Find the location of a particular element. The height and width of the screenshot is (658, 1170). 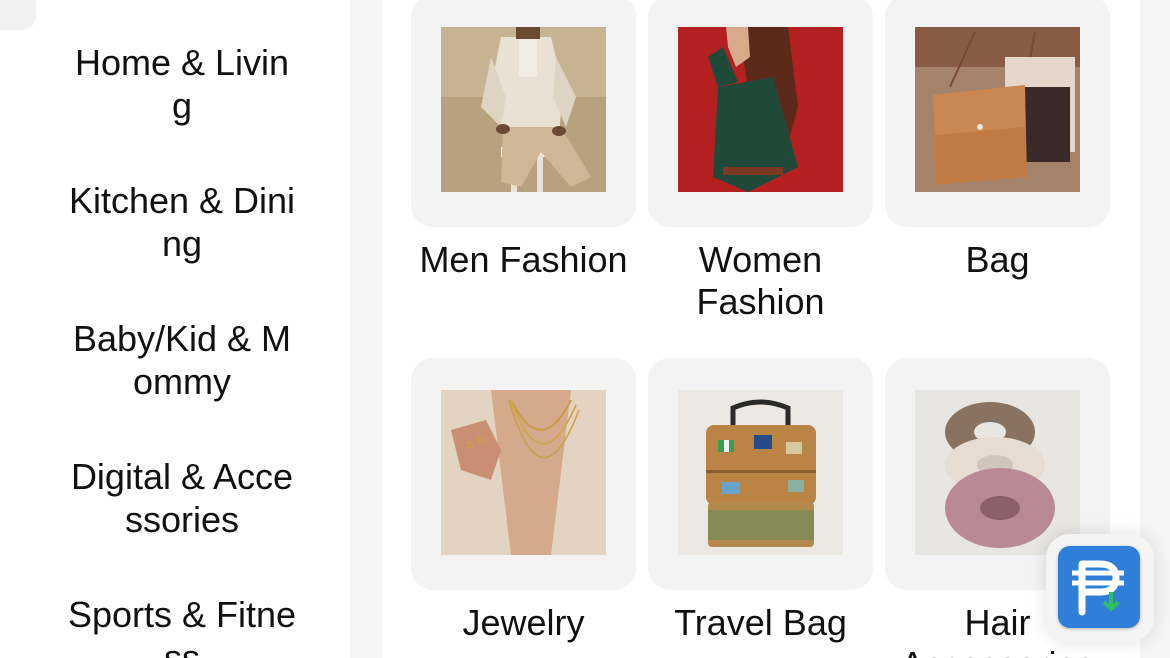

category-label: Bag is located at coordinates (997, 259).